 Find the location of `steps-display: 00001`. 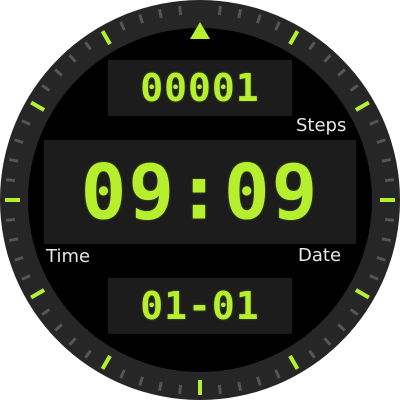

steps-display: 00001 is located at coordinates (200, 88).